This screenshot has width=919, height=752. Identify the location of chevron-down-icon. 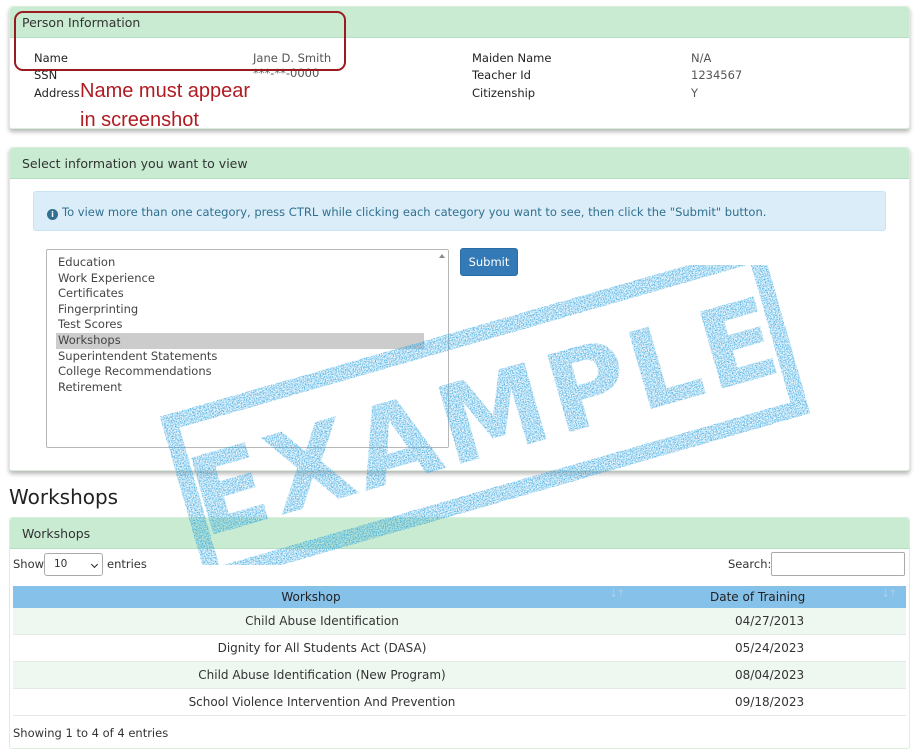
(94, 564).